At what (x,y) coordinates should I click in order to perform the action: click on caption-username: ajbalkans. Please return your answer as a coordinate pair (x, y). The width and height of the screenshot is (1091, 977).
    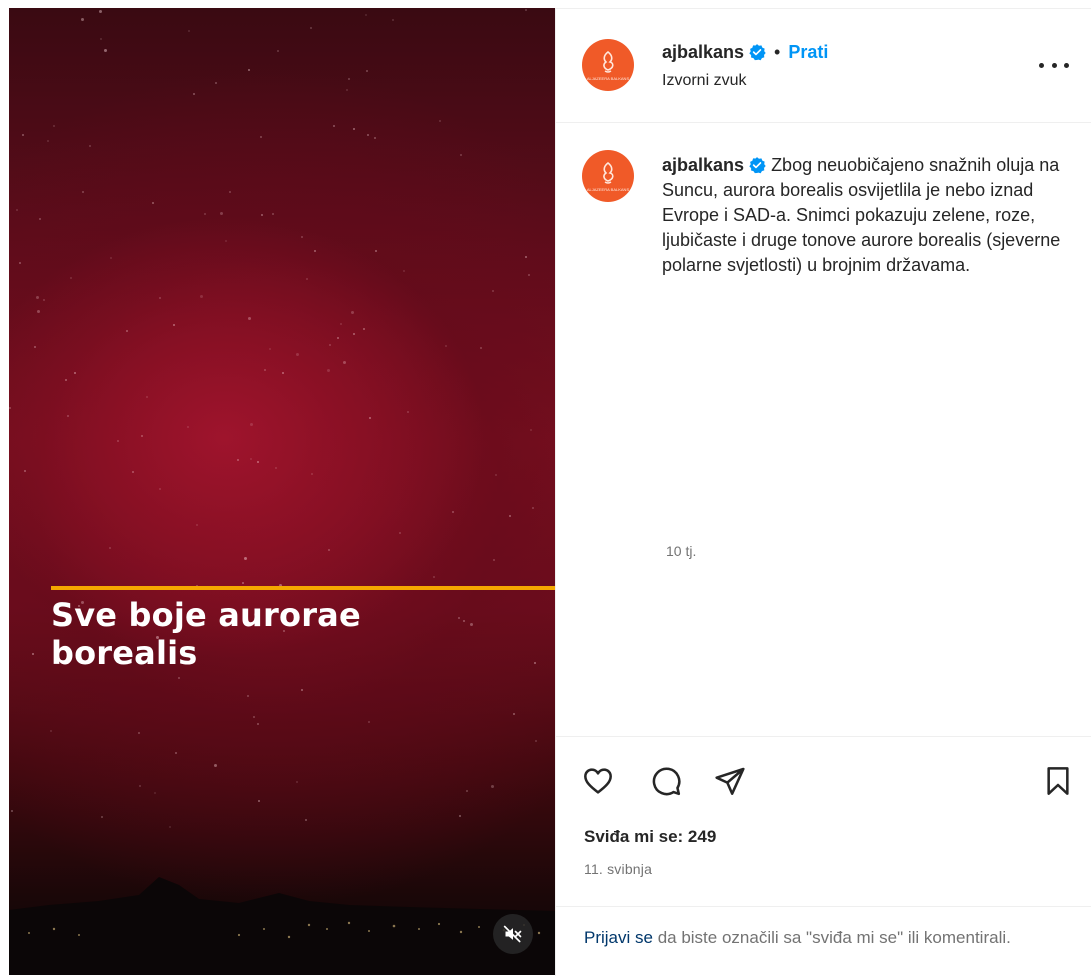
    Looking at the image, I should click on (703, 165).